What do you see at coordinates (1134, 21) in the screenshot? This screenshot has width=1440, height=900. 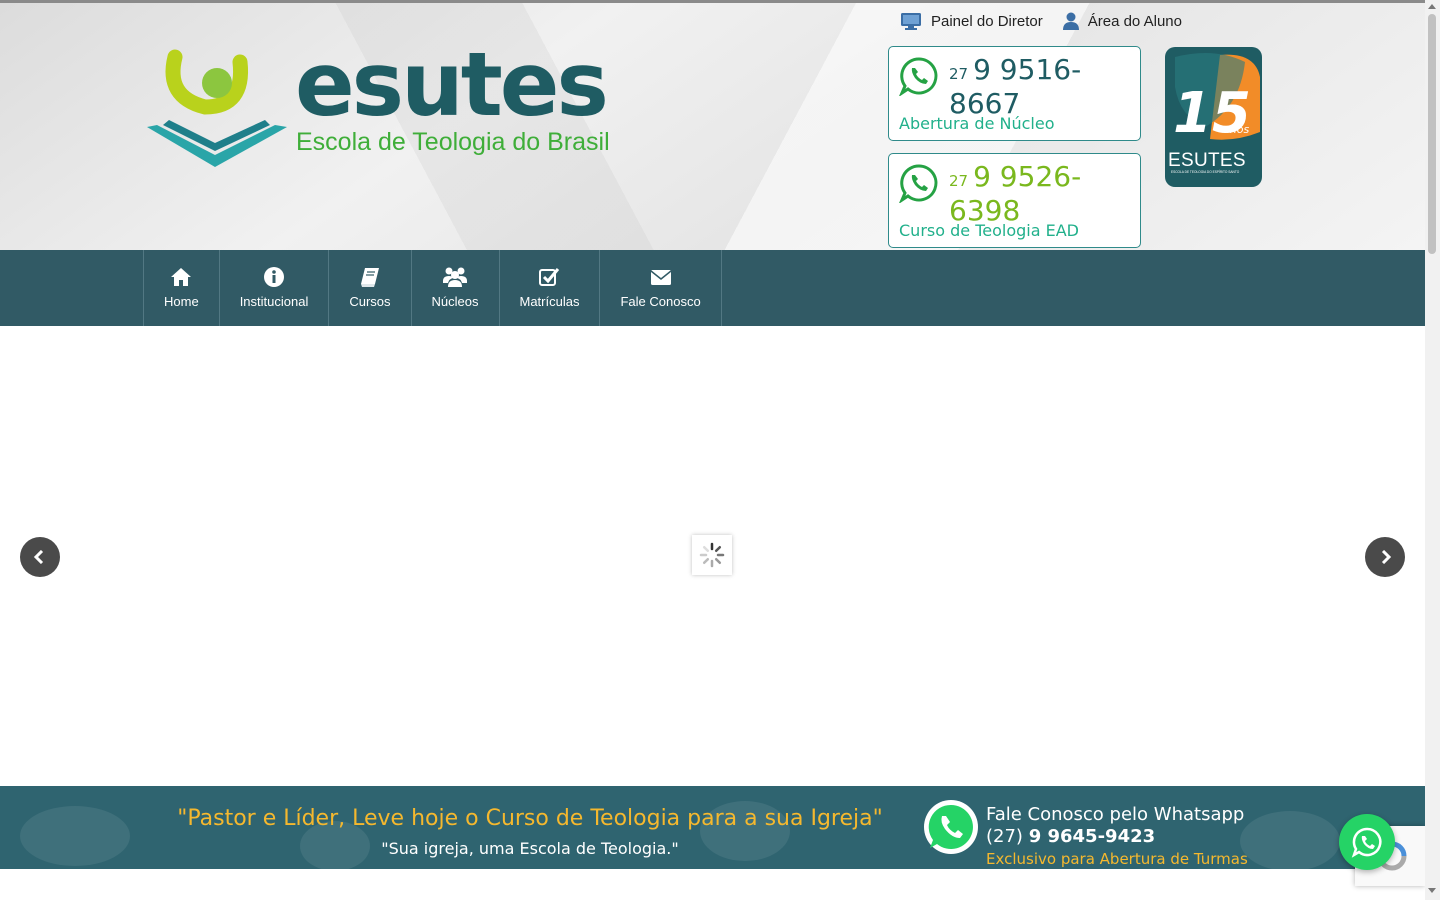 I see `area-aluno-label: Área do Aluno` at bounding box center [1134, 21].